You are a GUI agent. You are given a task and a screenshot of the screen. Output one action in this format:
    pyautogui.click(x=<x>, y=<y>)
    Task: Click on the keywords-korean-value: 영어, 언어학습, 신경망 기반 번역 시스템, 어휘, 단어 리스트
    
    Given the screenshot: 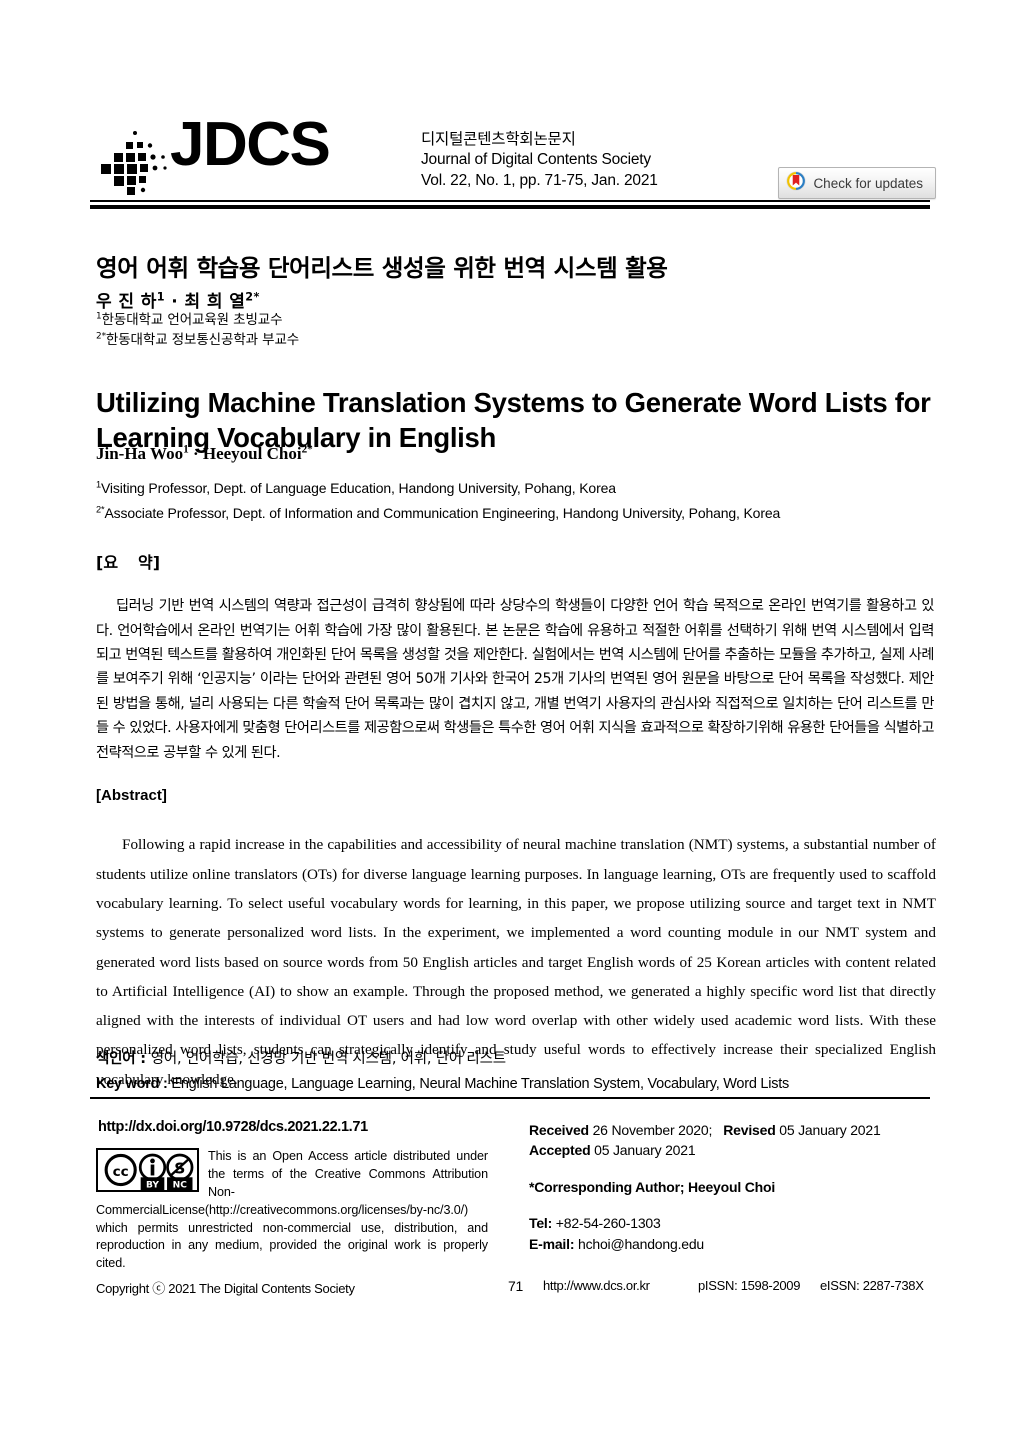 What is the action you would take?
    pyautogui.click(x=328, y=1059)
    